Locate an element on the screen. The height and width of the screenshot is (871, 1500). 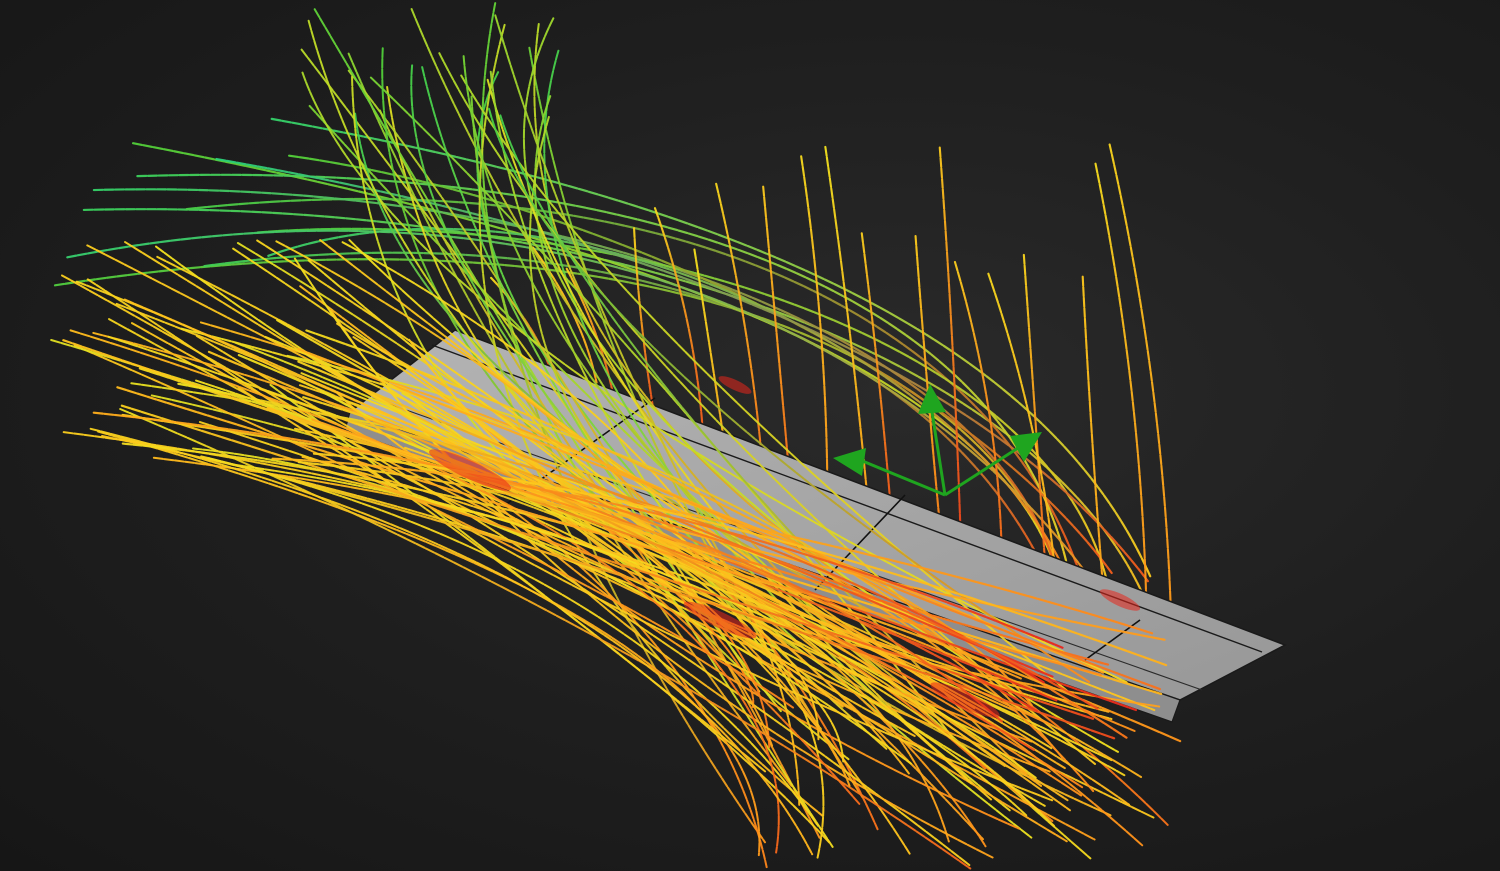
high-value-hotspot is located at coordinates (735, 385).